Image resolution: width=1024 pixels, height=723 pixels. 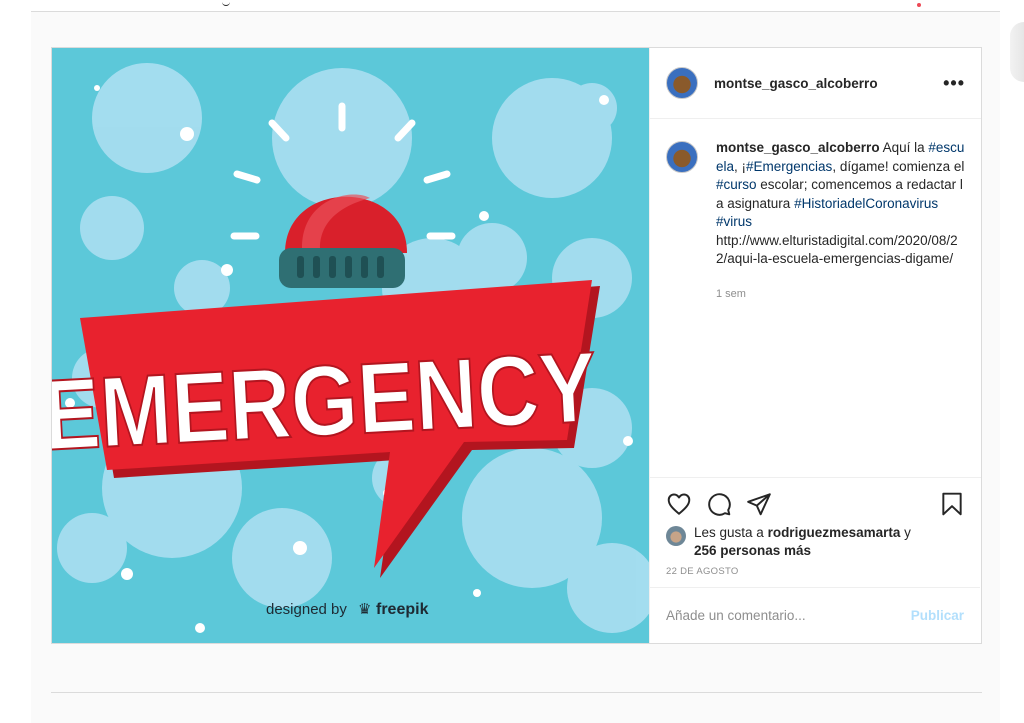 What do you see at coordinates (1017, 52) in the screenshot?
I see `side-panel-edge` at bounding box center [1017, 52].